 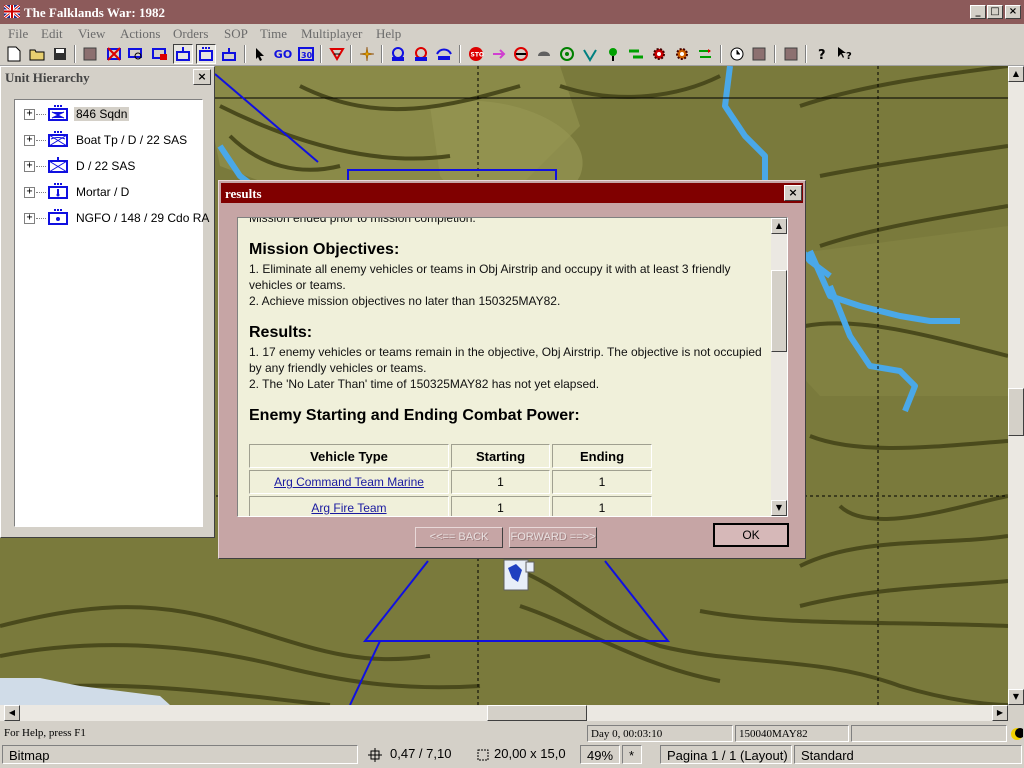 I want to click on back-button: <<== BACK, so click(x=459, y=537).